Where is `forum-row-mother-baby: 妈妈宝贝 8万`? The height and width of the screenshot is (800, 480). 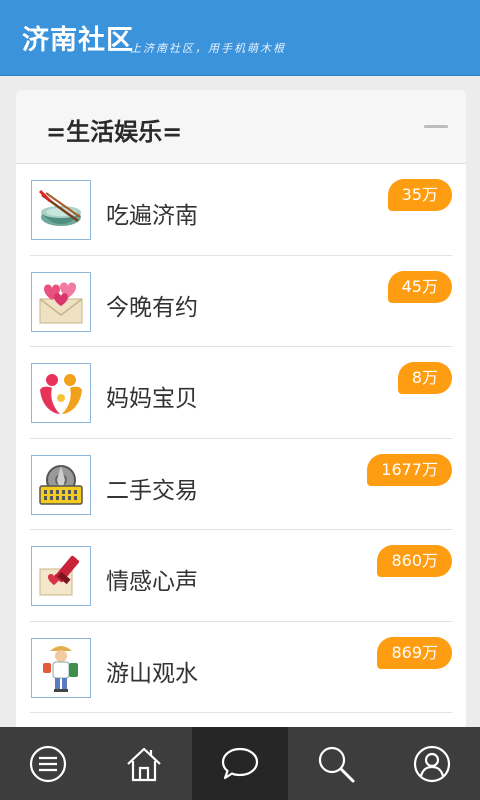 forum-row-mother-baby: 妈妈宝贝 8万 is located at coordinates (241, 393).